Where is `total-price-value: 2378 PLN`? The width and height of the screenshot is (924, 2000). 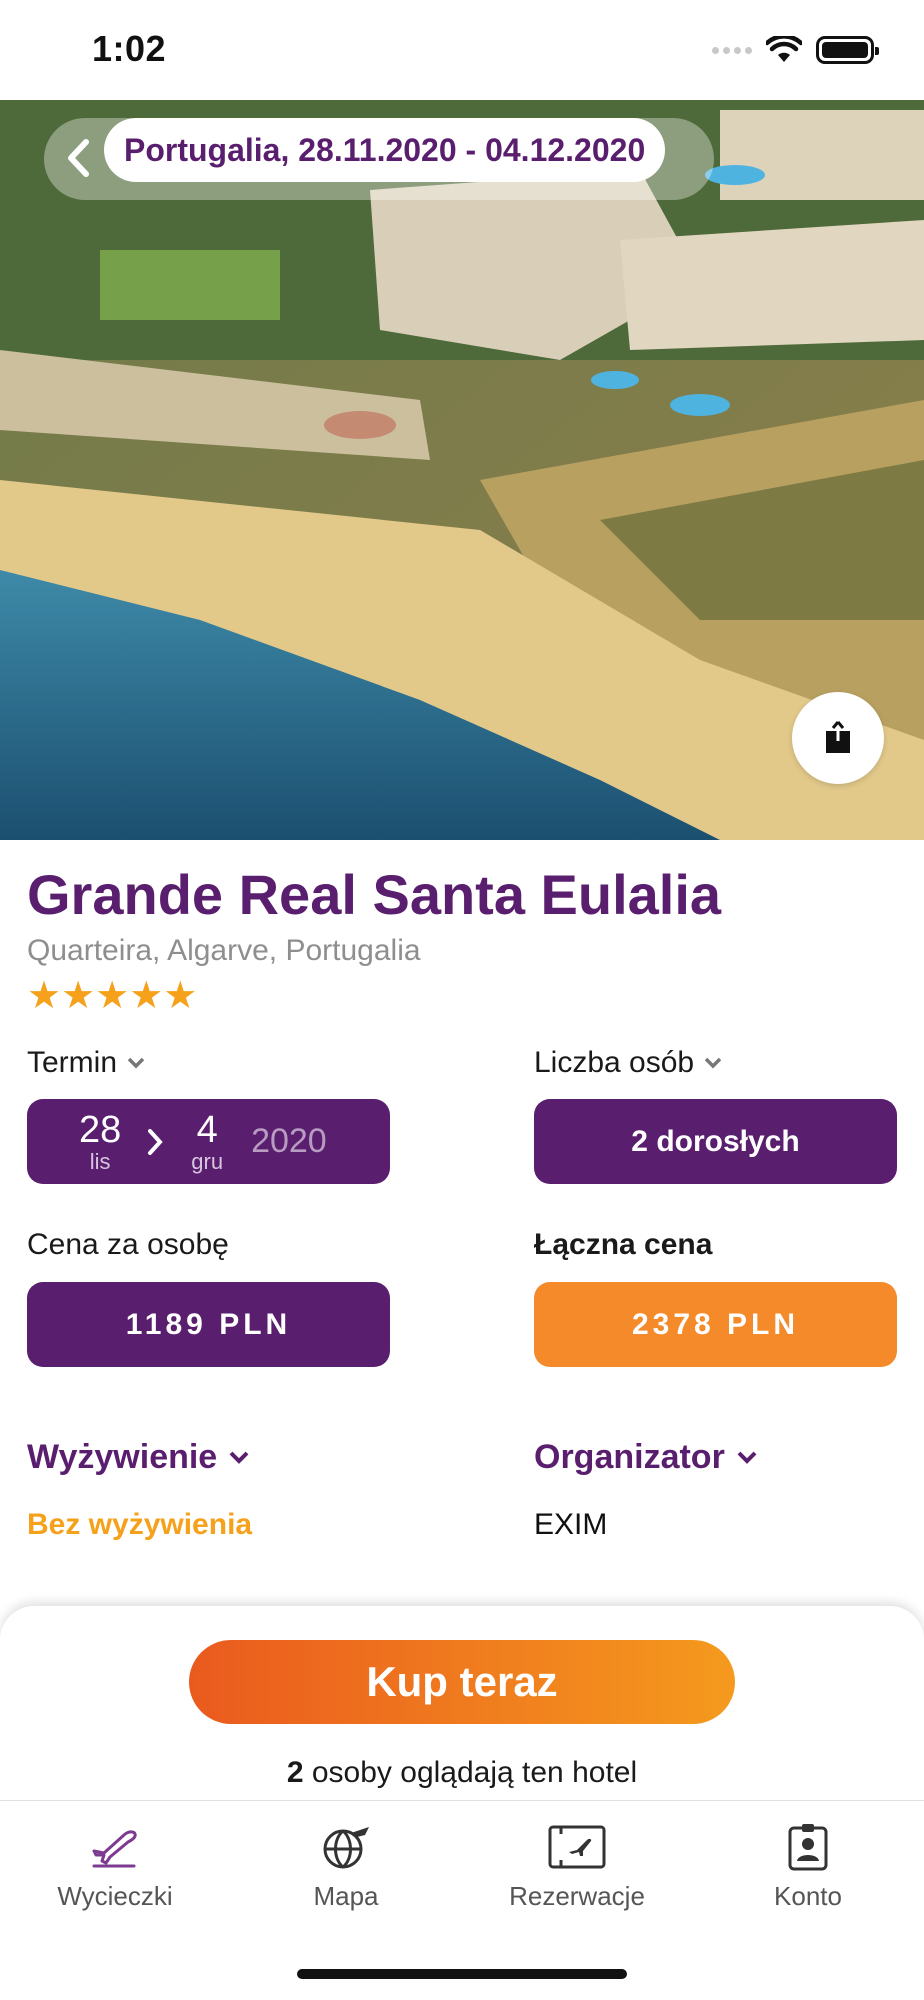
total-price-value: 2378 PLN is located at coordinates (715, 1324).